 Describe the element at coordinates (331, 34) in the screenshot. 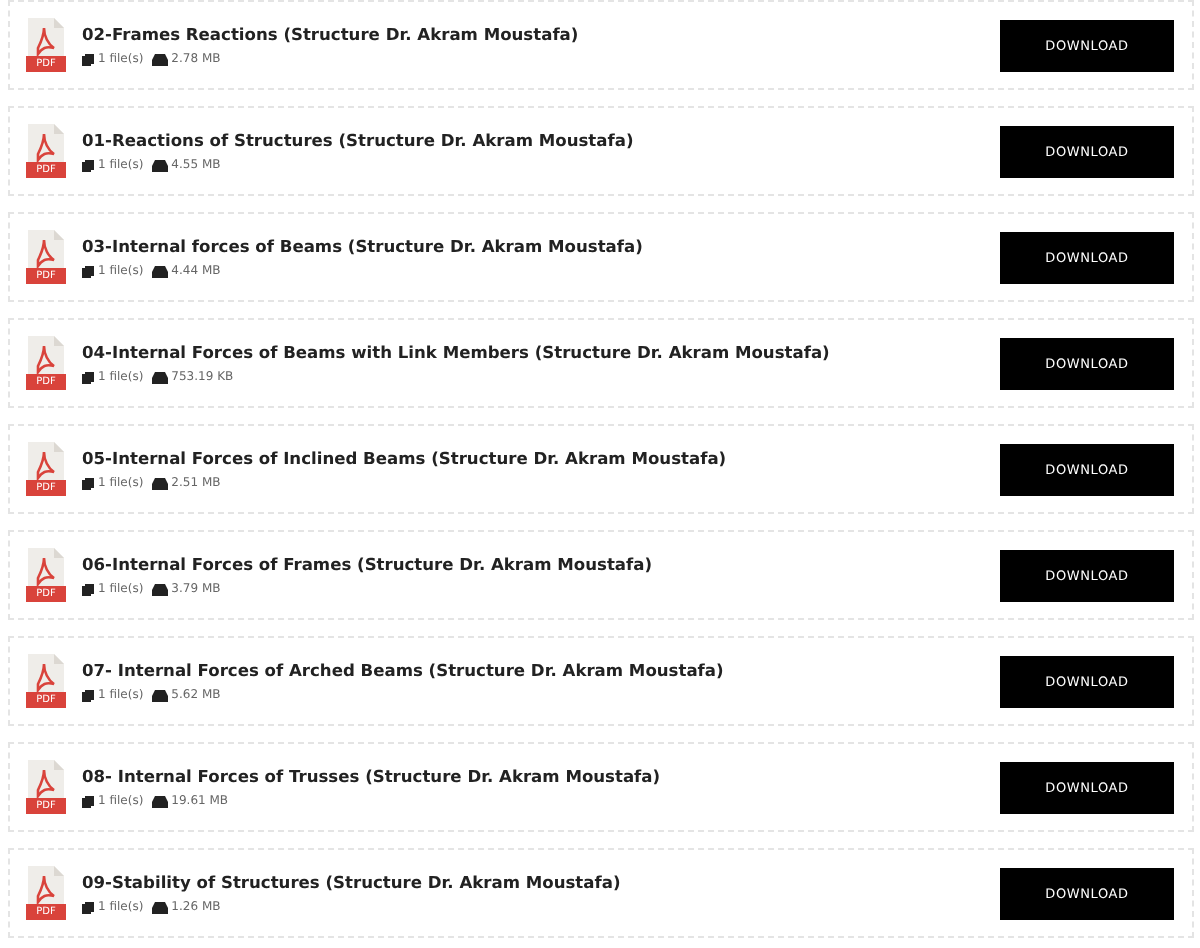

I see `file-title: 02-Frames Reactions (Structure Dr. Akram Moustafa)` at that location.